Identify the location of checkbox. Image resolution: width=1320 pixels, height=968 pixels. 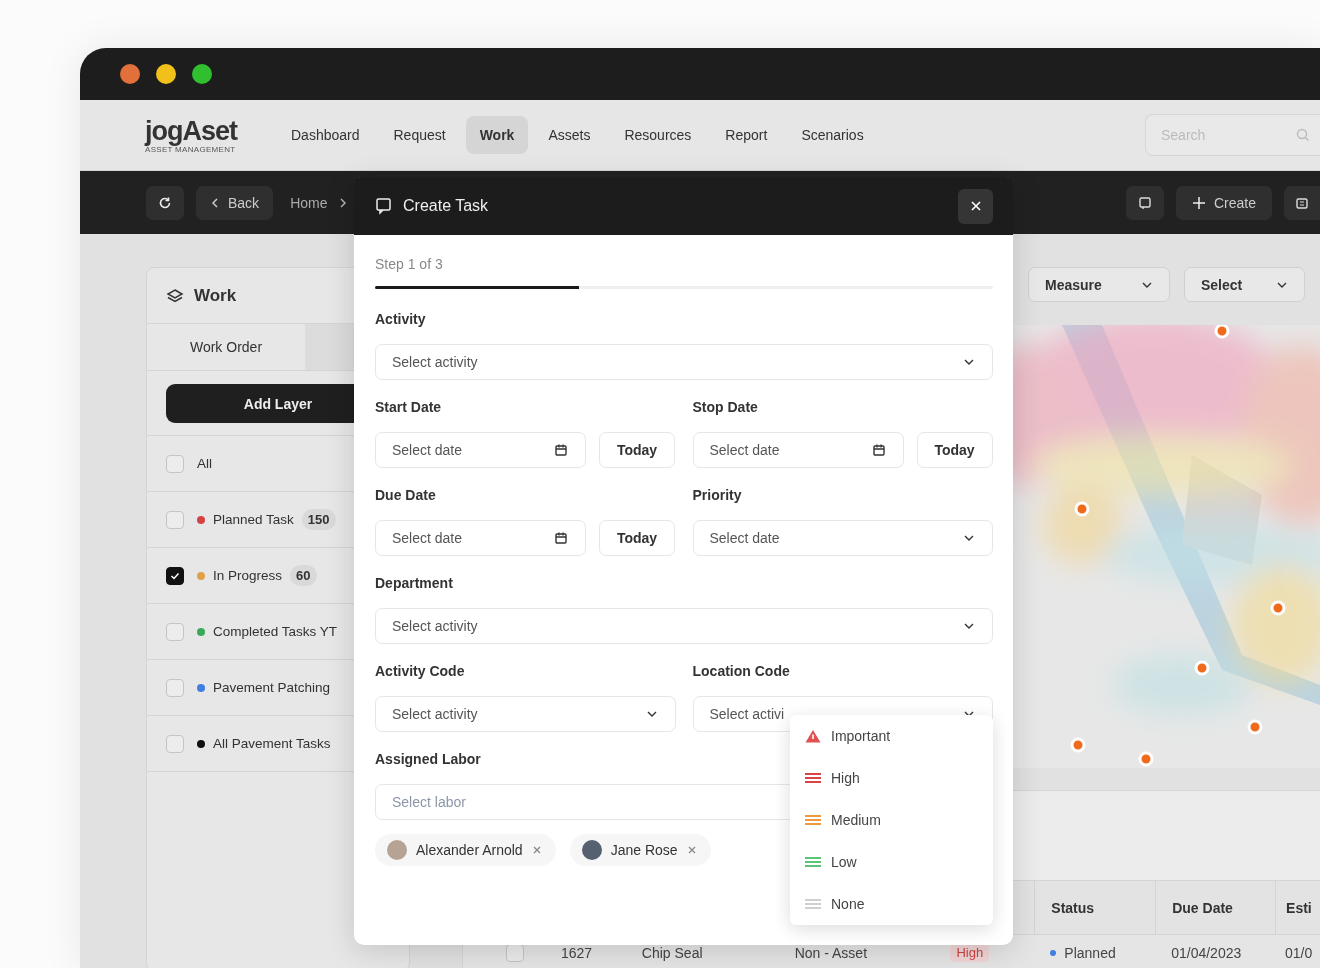
(175, 575).